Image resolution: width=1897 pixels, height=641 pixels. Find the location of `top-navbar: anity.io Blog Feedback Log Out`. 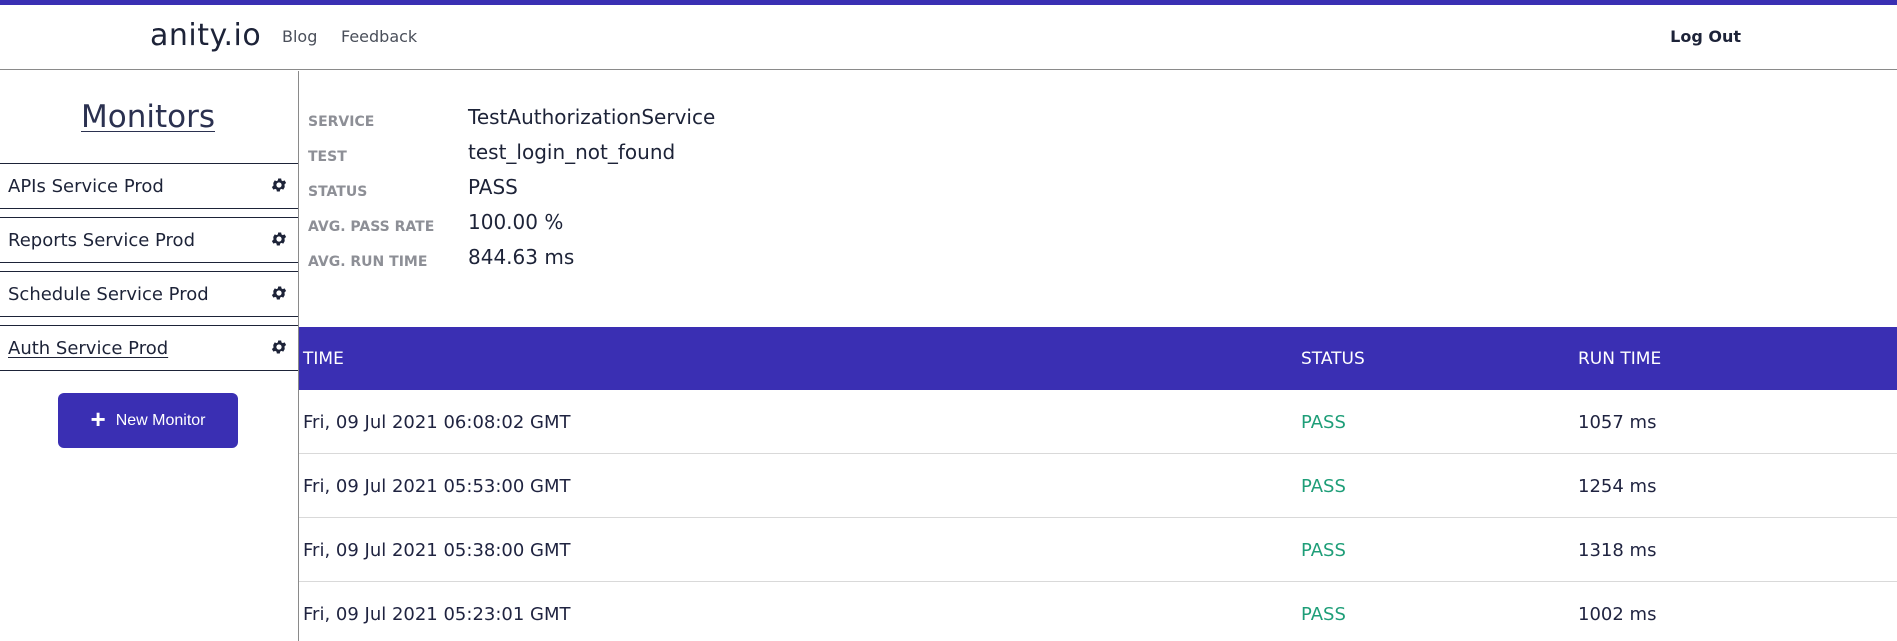

top-navbar: anity.io Blog Feedback Log Out is located at coordinates (948, 37).